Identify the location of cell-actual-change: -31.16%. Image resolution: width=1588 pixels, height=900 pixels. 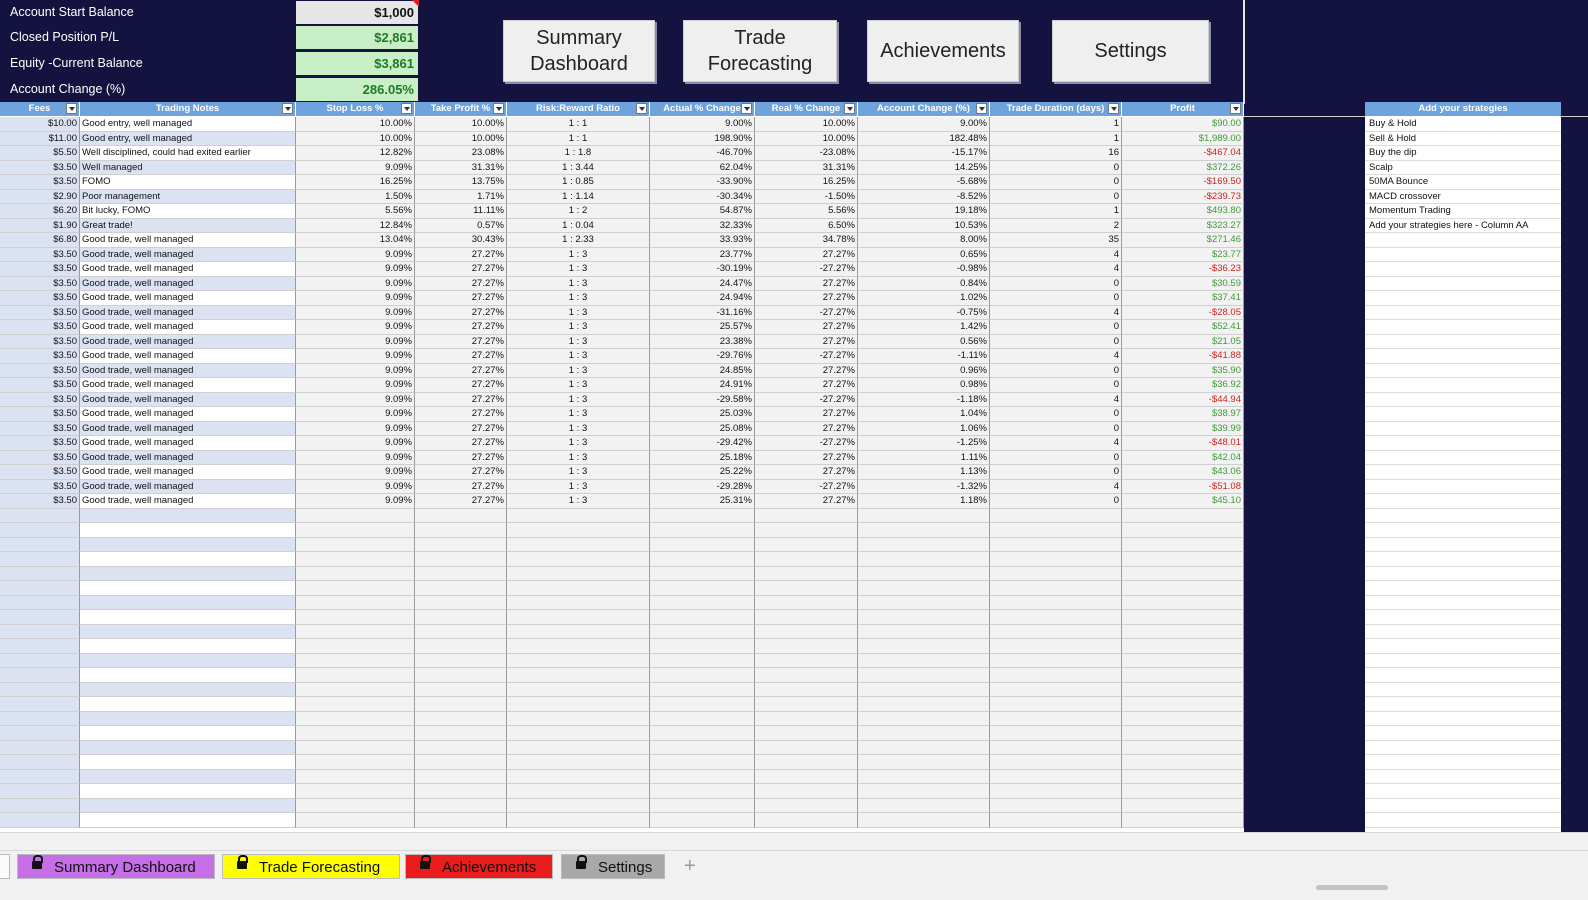
(702, 312).